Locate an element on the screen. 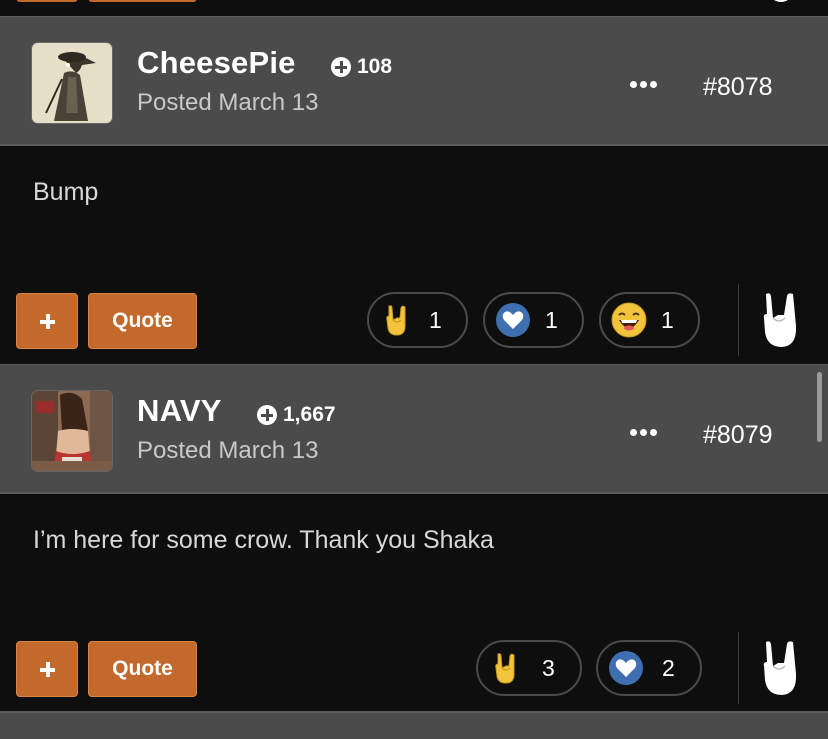 This screenshot has width=828, height=739. reaction-rock-on: 3 is located at coordinates (529, 668).